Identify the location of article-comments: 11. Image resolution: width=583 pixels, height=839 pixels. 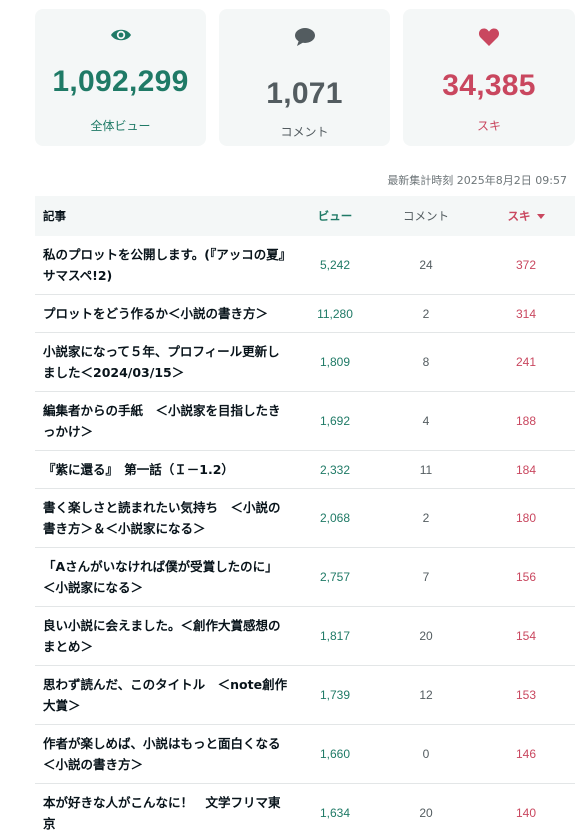
(426, 469).